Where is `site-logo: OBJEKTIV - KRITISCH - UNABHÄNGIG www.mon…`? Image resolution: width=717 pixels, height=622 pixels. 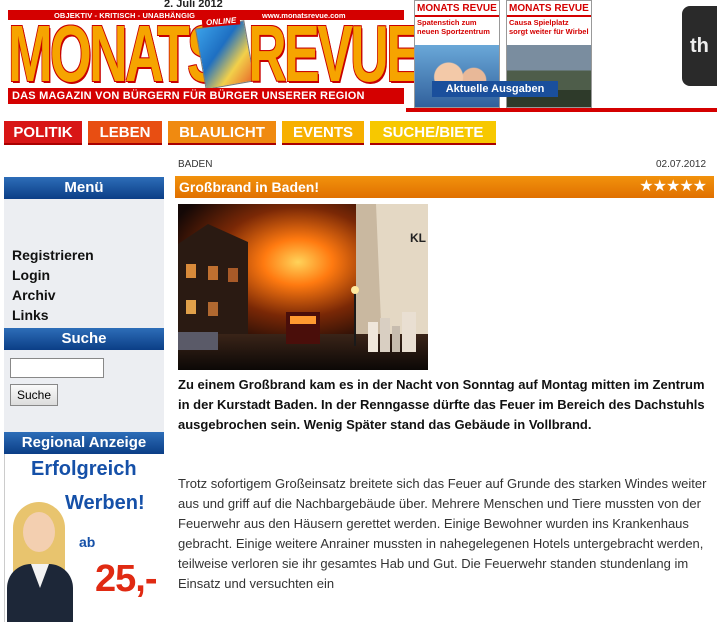
site-logo: OBJEKTIV - KRITISCH - UNABHÄNGIG www.mon… is located at coordinates (213, 54).